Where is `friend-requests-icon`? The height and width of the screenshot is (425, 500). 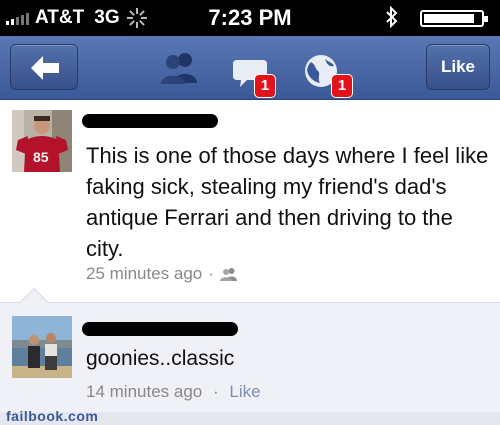
friend-requests-icon is located at coordinates (179, 68).